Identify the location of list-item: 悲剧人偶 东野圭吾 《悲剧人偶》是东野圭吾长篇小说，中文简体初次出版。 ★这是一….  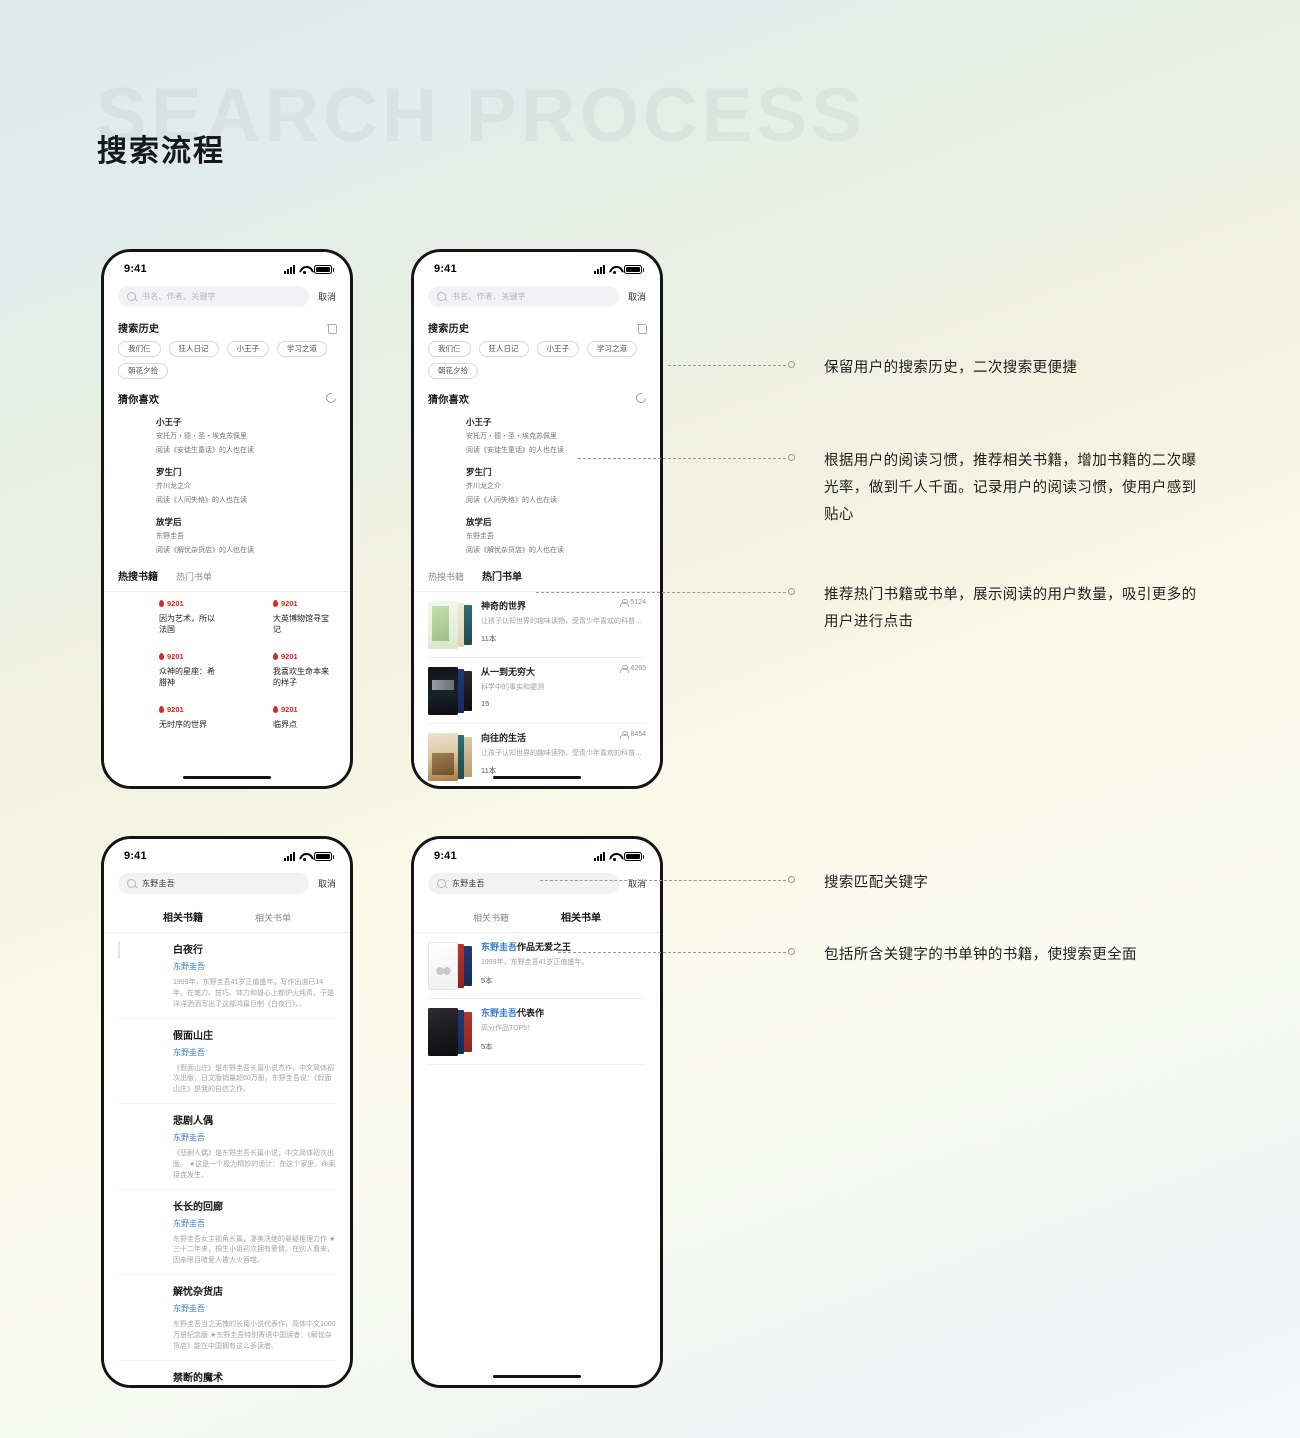
(227, 1147).